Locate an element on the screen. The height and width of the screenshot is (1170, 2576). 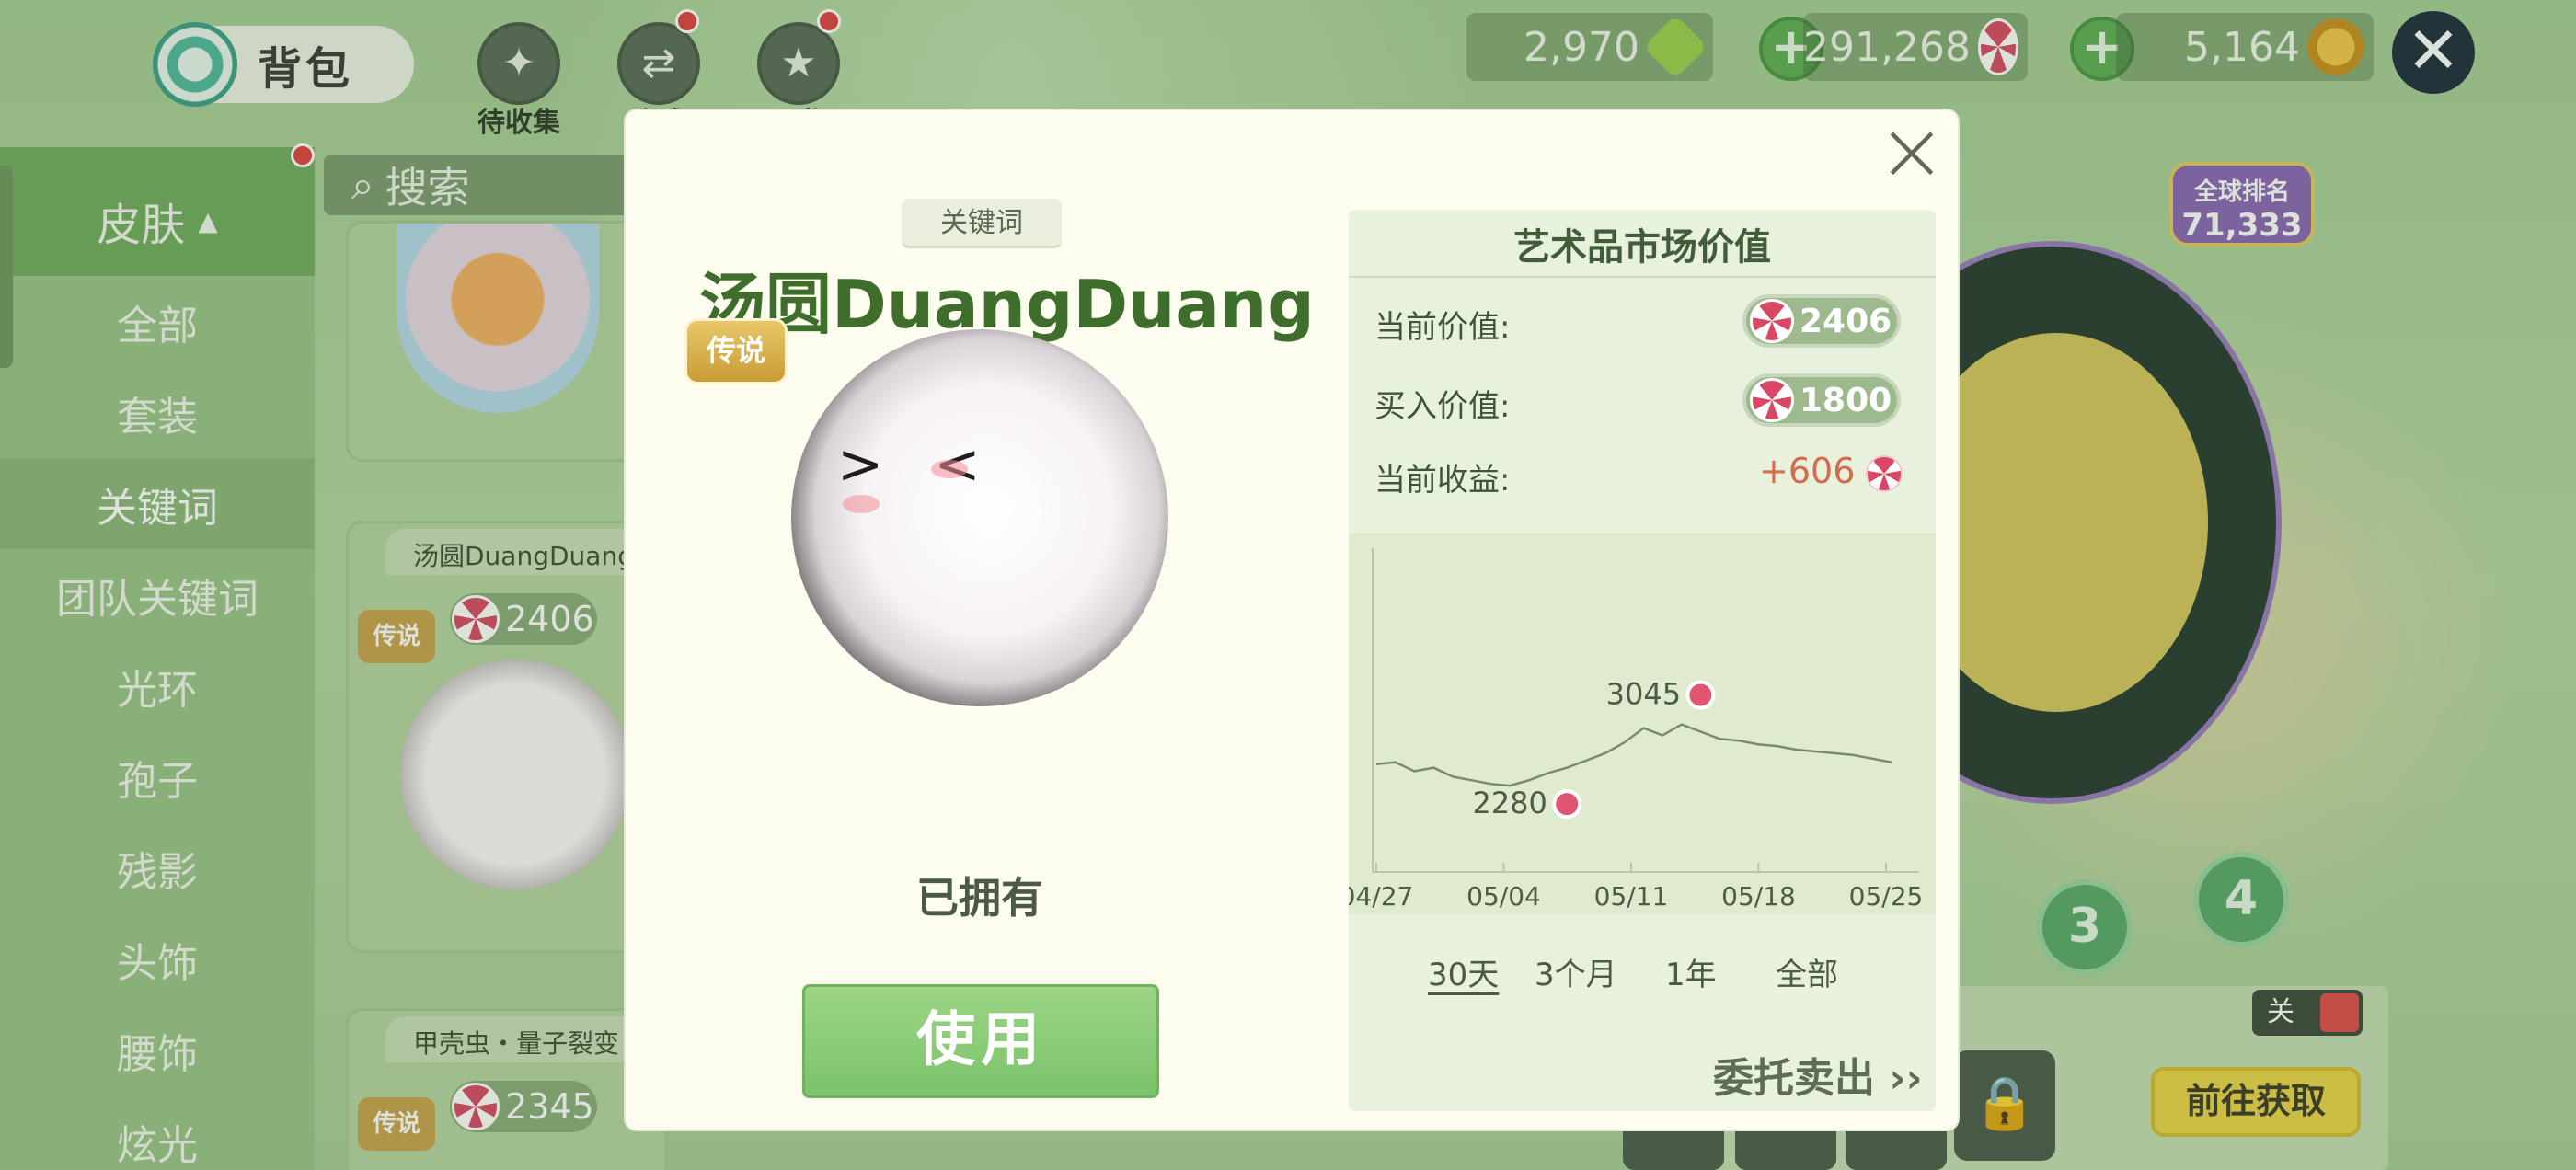
divider is located at coordinates (1642, 277).